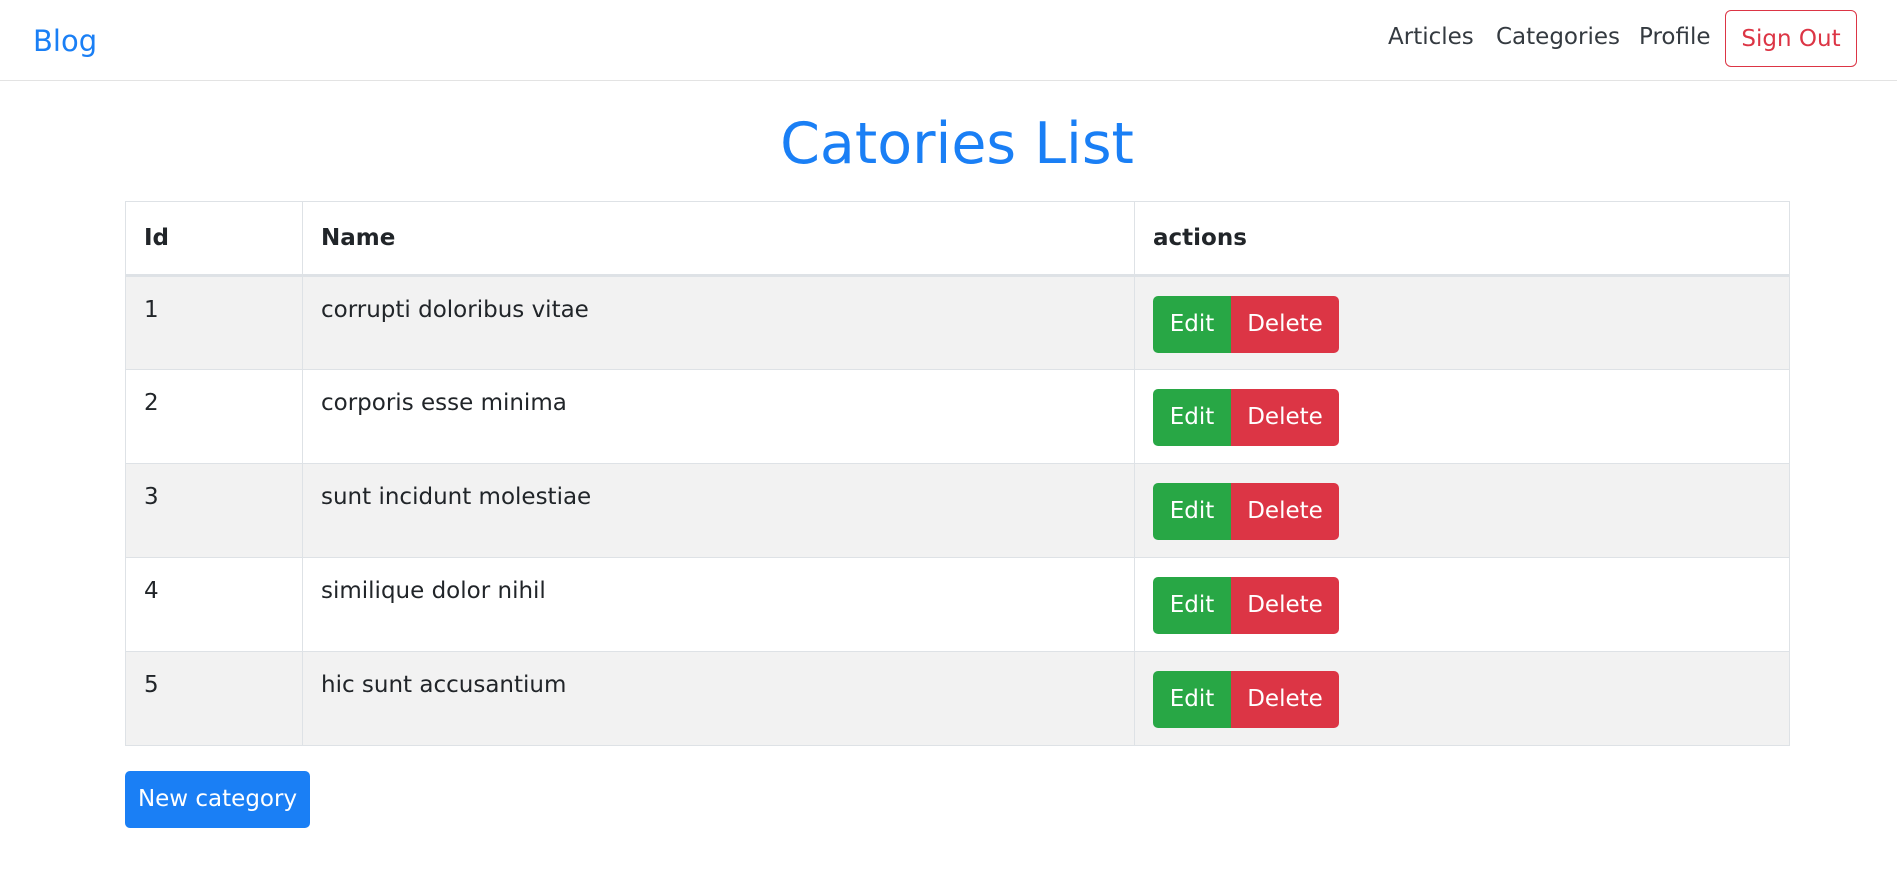 The height and width of the screenshot is (869, 1897). I want to click on table-row: 5 hic sunt accusantium Edit Delete, so click(957, 698).